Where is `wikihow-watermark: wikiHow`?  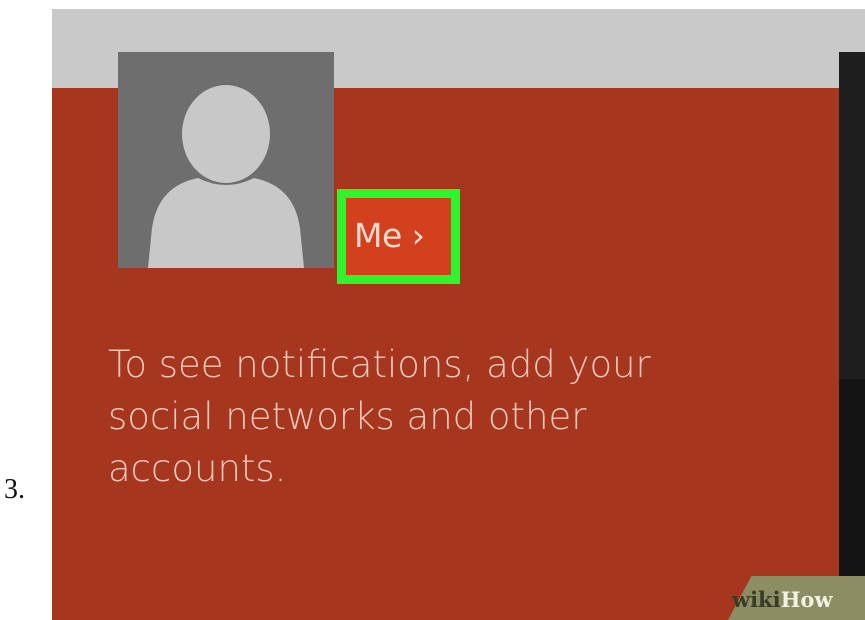 wikihow-watermark: wikiHow is located at coordinates (782, 599).